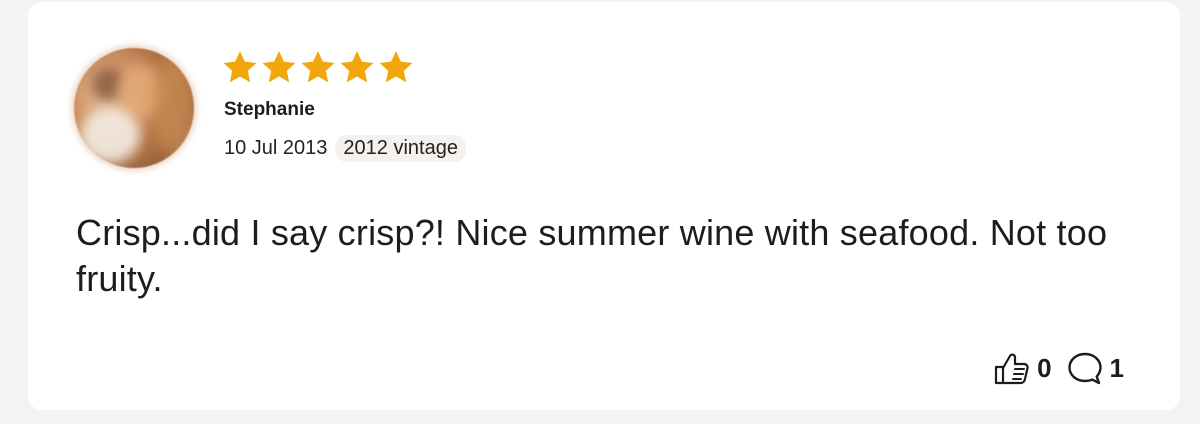  I want to click on comment-count: 1, so click(1116, 367).